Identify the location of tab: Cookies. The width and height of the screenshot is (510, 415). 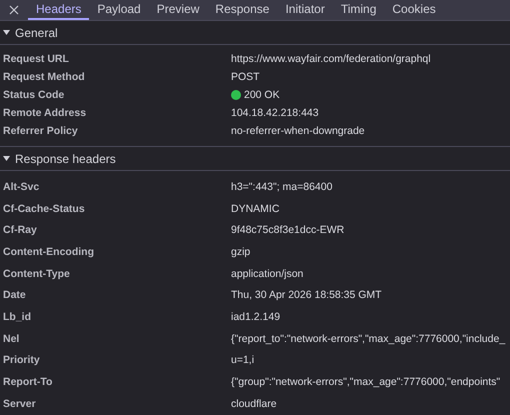
(414, 10).